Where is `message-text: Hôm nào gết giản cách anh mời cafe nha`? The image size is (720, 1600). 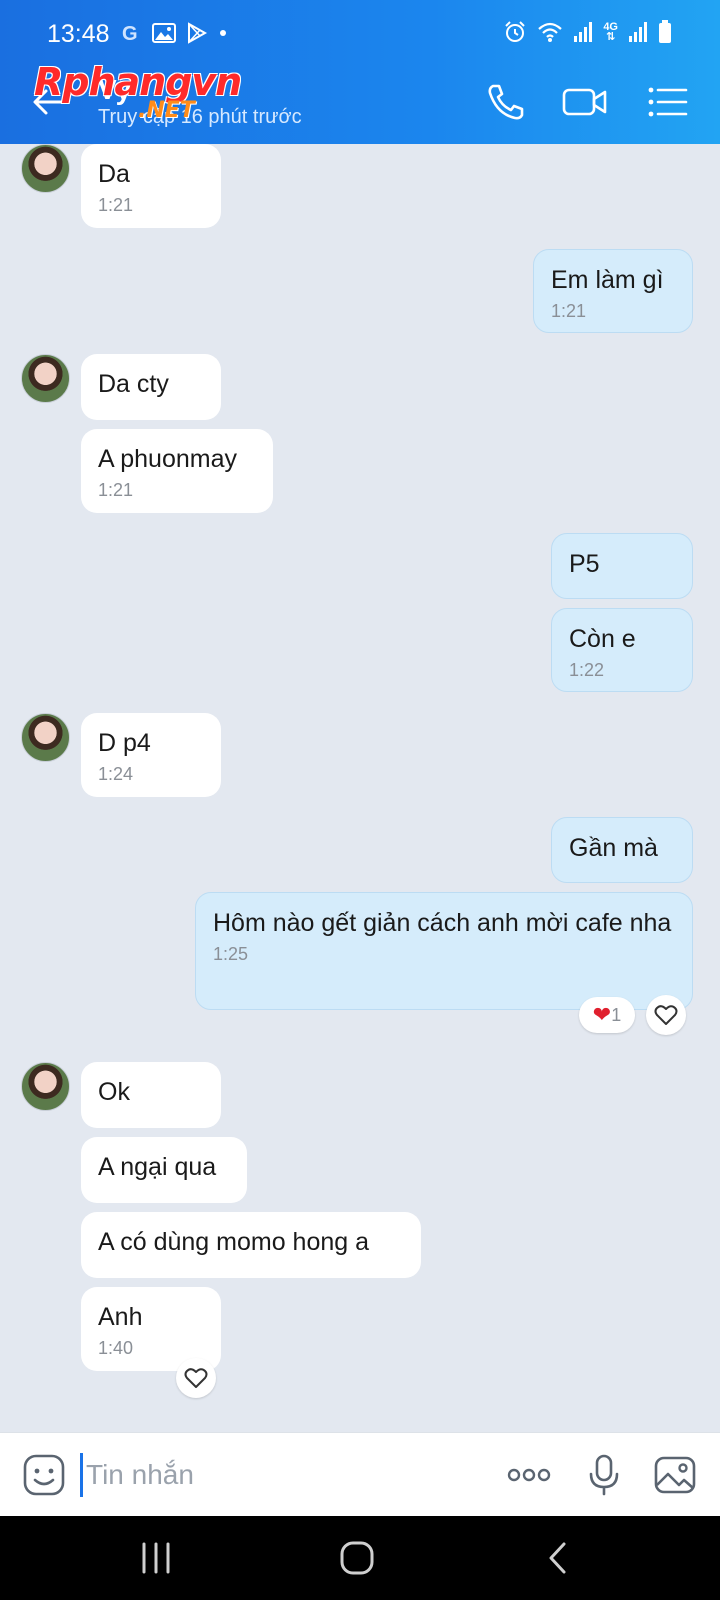
message-text: Hôm nào gết giản cách anh mời cafe nha is located at coordinates (442, 923).